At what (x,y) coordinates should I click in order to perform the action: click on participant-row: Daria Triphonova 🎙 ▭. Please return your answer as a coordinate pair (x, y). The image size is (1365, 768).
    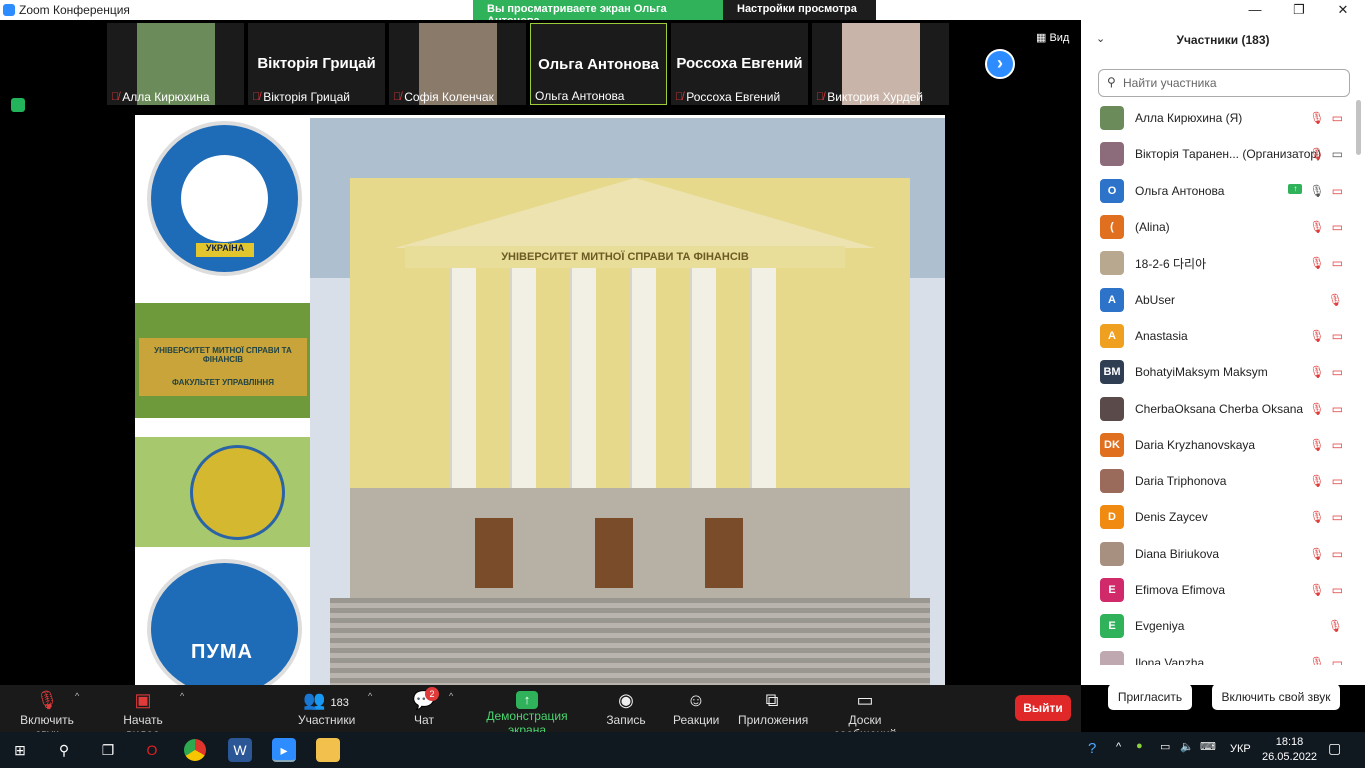
    Looking at the image, I should click on (1218, 481).